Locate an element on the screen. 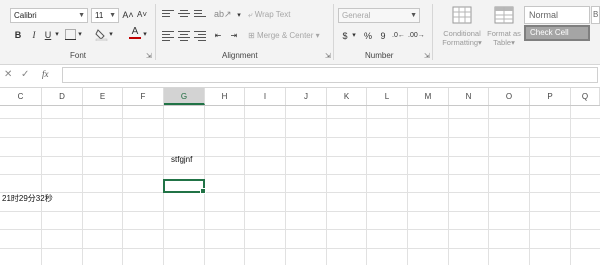  formula-input is located at coordinates (330, 75).